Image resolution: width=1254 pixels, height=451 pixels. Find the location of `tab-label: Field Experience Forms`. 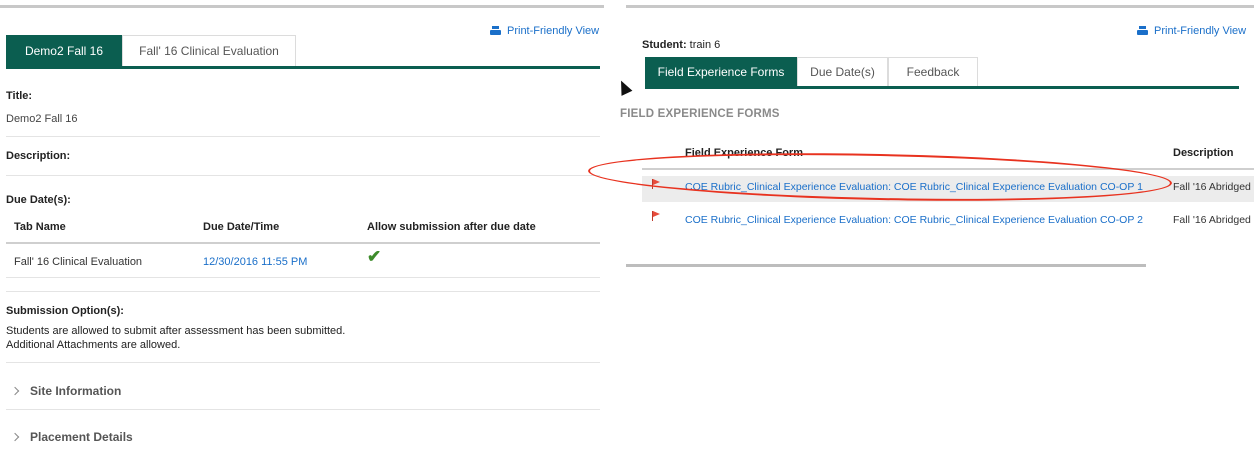

tab-label: Field Experience Forms is located at coordinates (721, 72).